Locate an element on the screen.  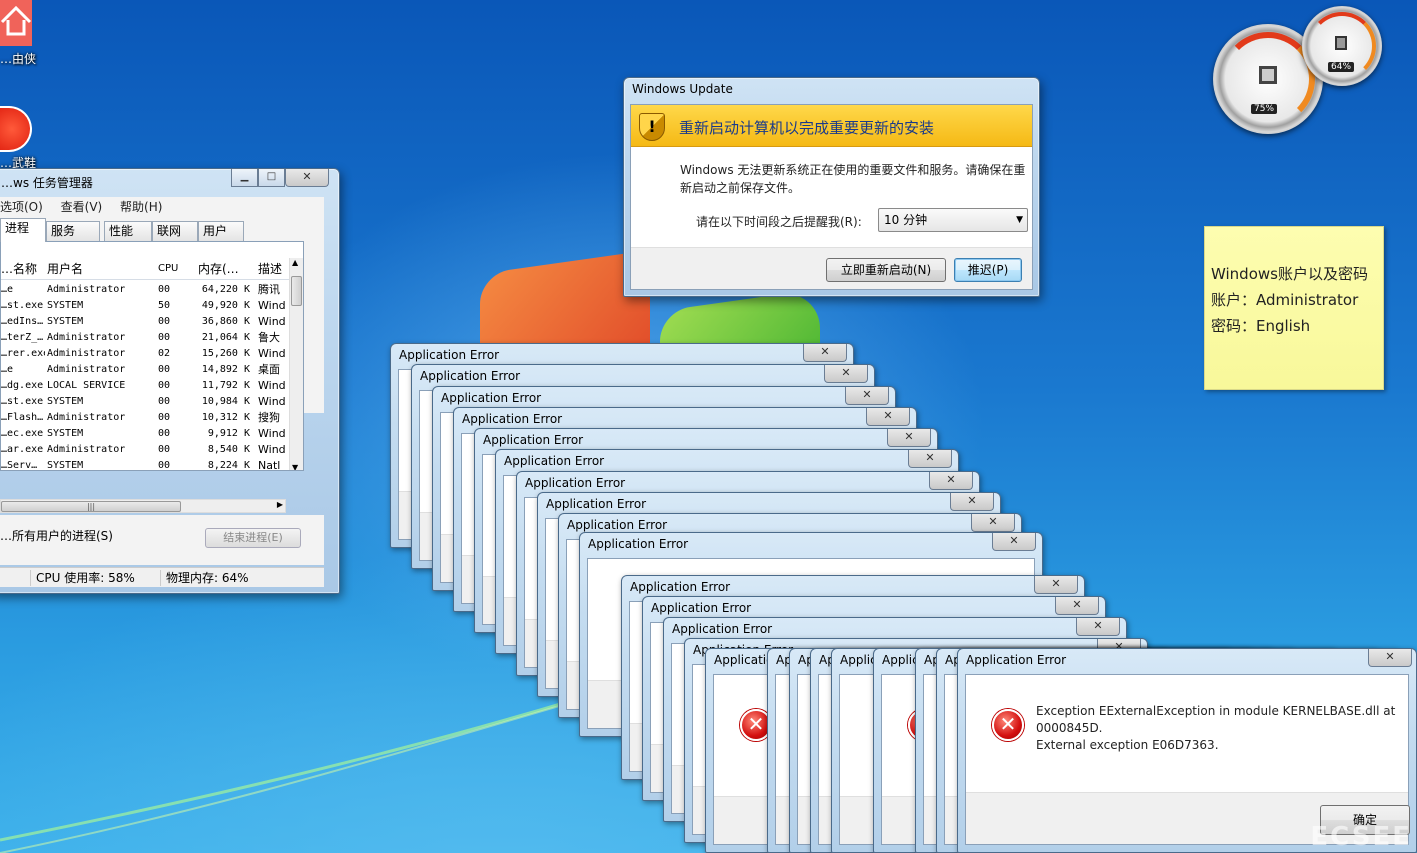
postpone-button: 推迟(P) is located at coordinates (988, 270).